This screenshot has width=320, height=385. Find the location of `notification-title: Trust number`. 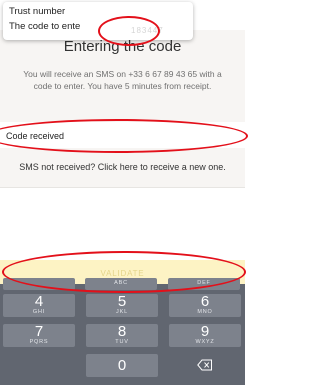

notification-title: Trust number is located at coordinates (37, 11).